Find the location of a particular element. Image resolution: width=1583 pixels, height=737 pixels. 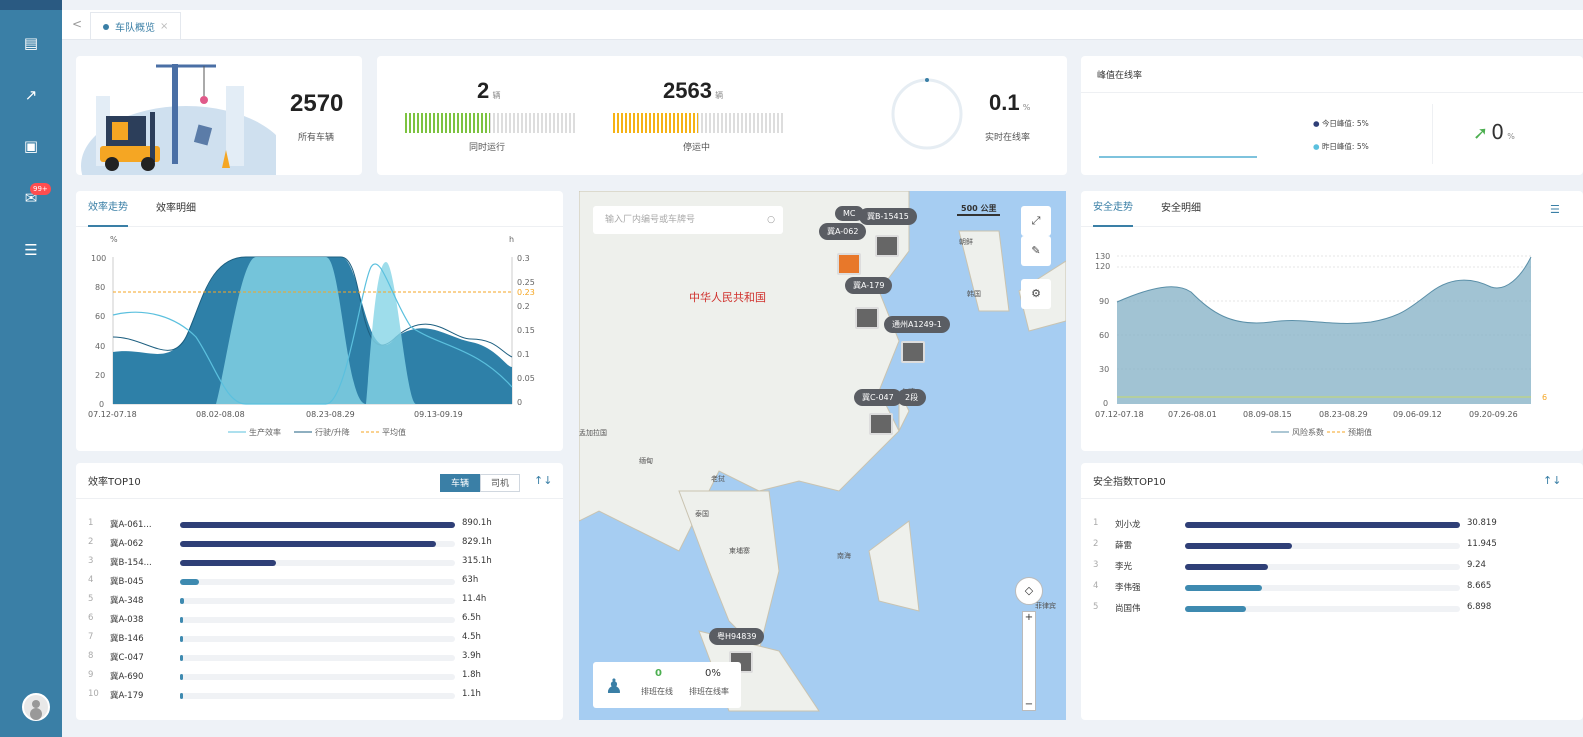

safety-top10-header: 安全指数TOP10 is located at coordinates (1332, 481).